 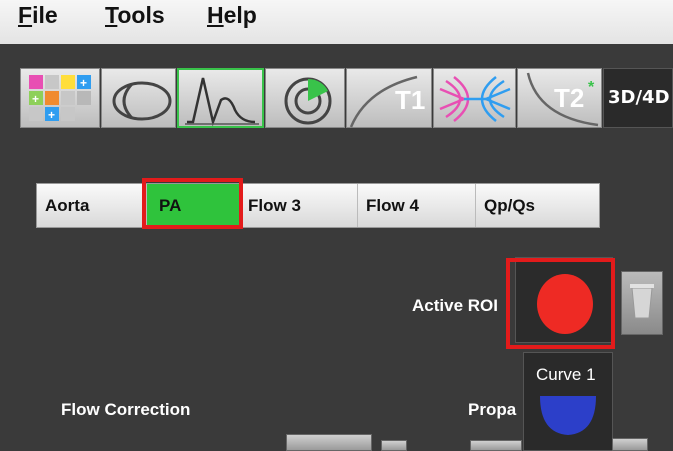 I want to click on menu-help-label: elp, so click(x=240, y=15).